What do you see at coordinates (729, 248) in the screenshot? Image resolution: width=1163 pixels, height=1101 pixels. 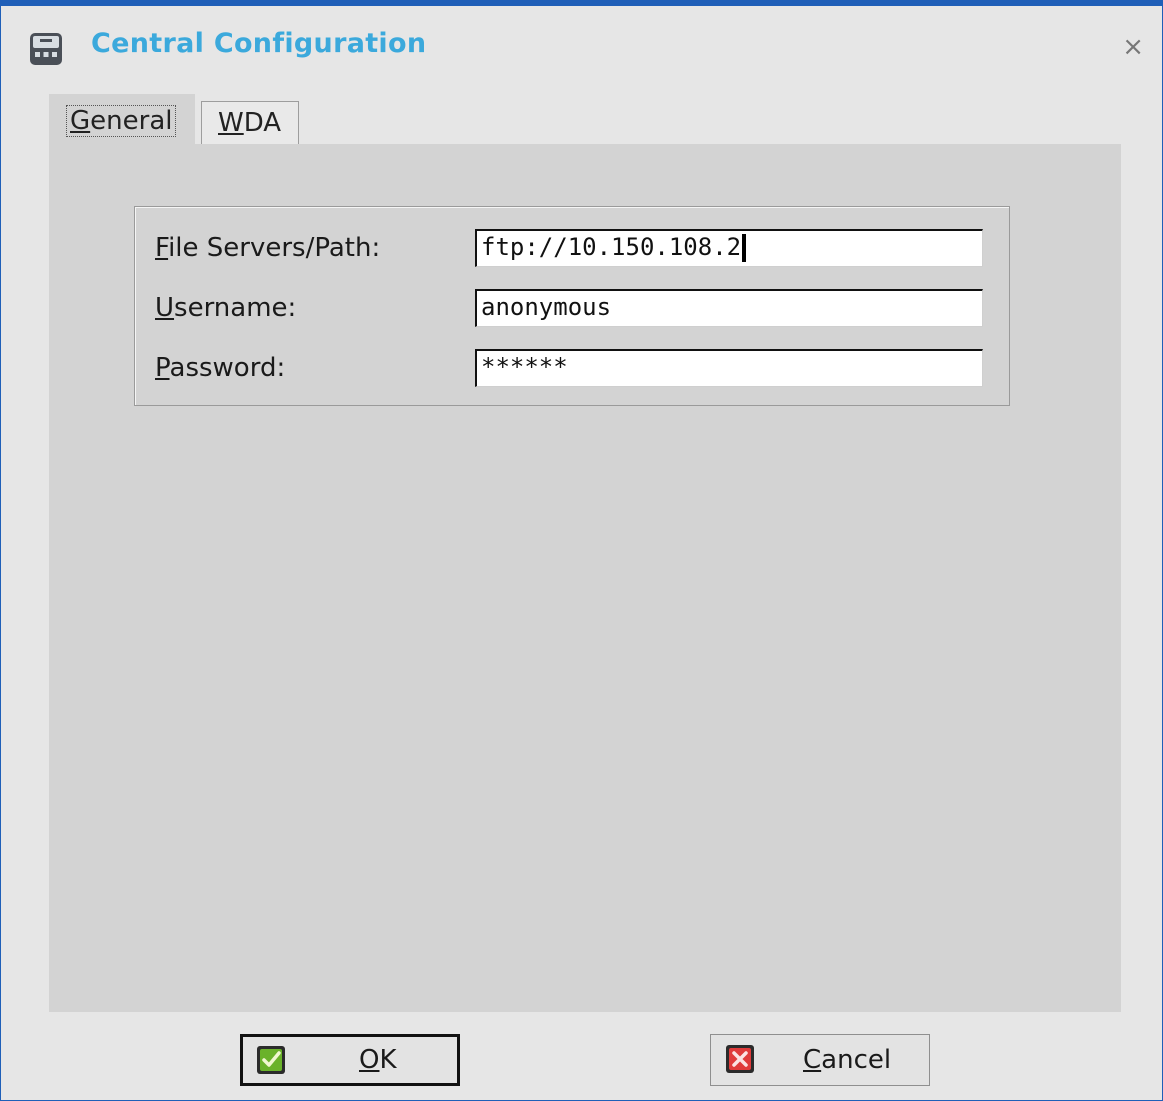 I see `file-servers-input: ftp://10.150.108.2` at bounding box center [729, 248].